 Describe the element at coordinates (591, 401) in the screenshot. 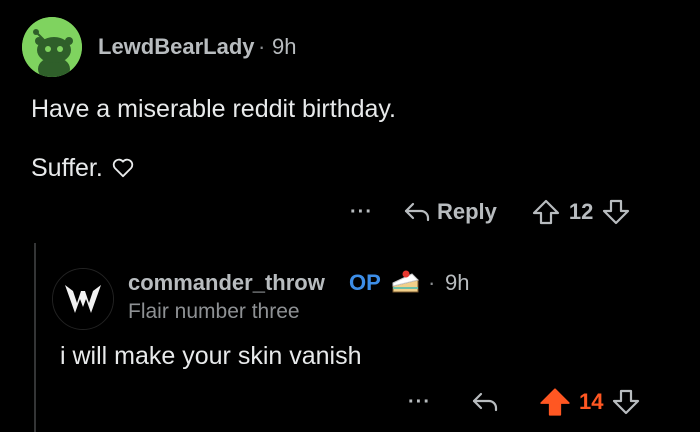

I see `vote-score: 14` at that location.